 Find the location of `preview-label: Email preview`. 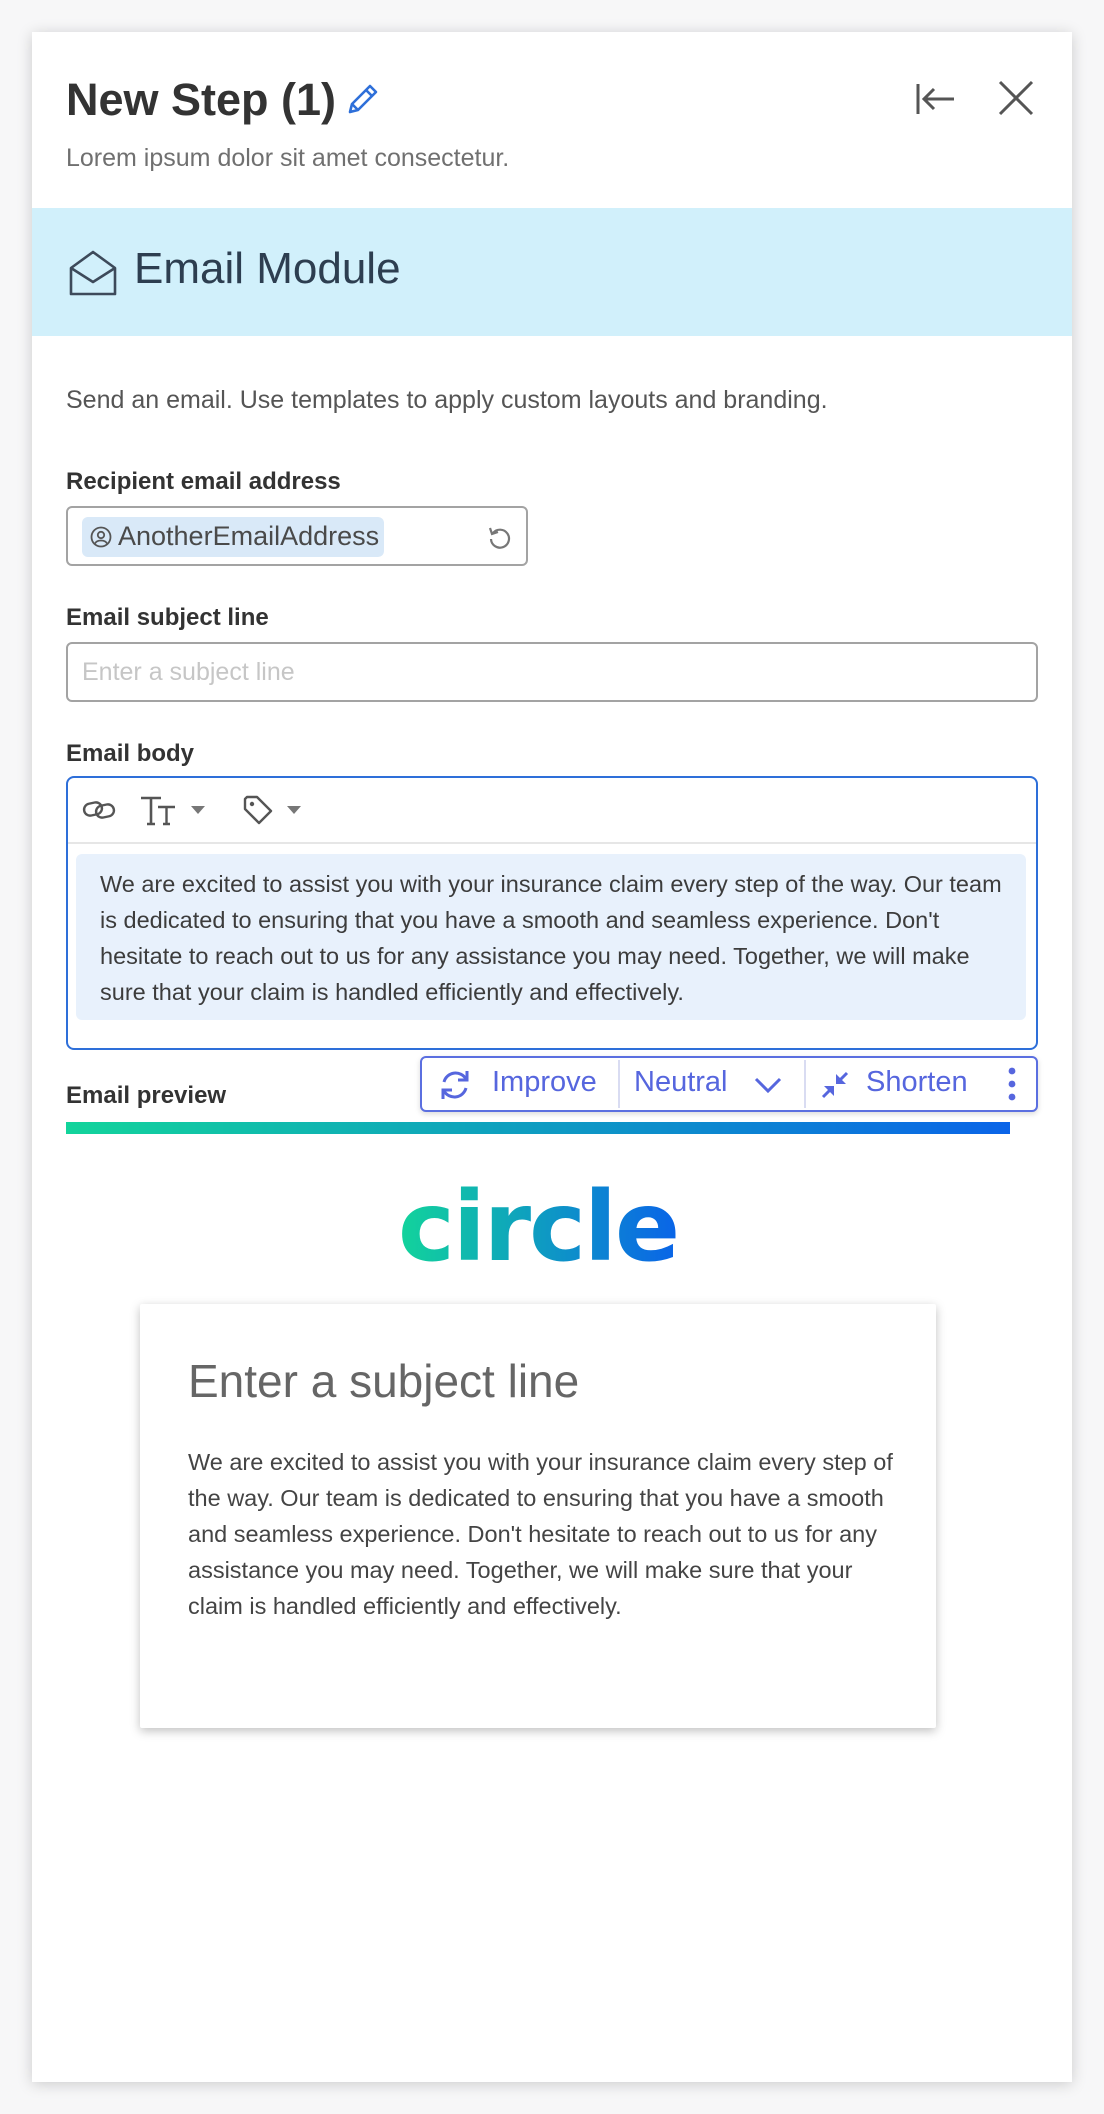

preview-label: Email preview is located at coordinates (146, 1095).